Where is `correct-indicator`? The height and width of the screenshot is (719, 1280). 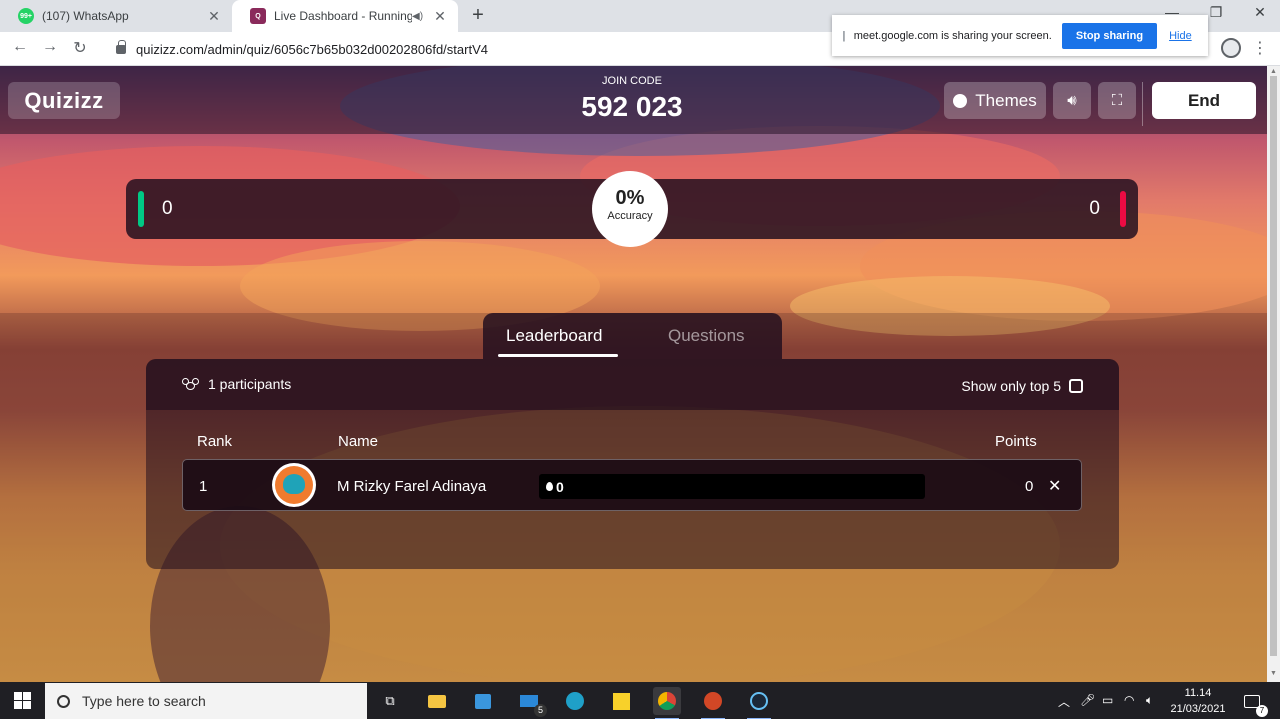
correct-indicator is located at coordinates (141, 209).